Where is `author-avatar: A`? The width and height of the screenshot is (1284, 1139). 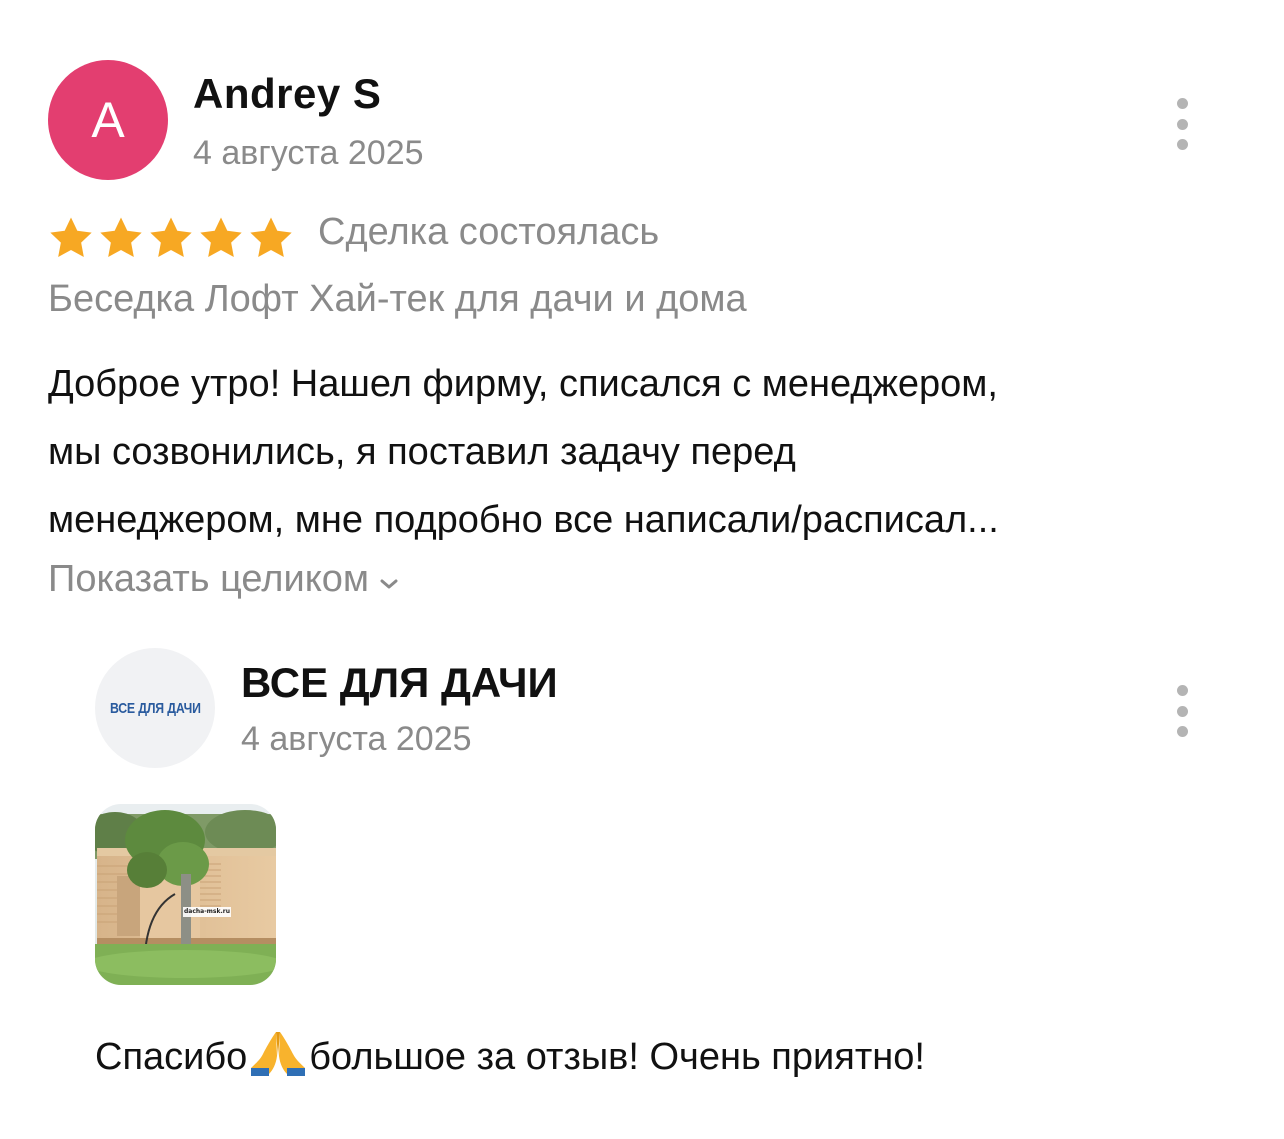
author-avatar: A is located at coordinates (108, 120).